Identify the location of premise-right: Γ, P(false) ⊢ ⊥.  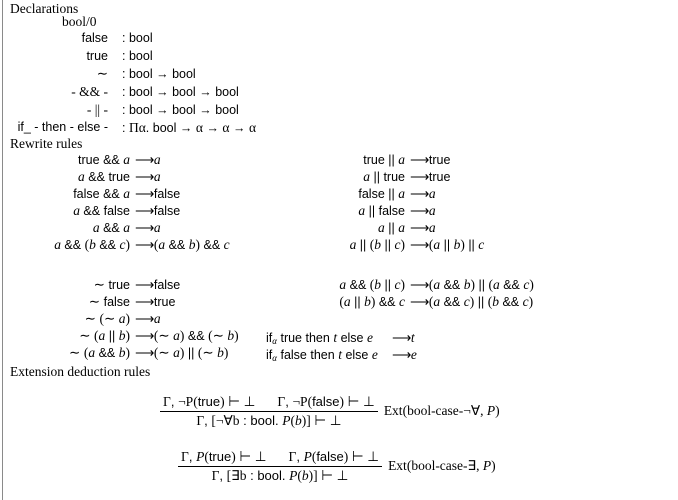
(334, 456).